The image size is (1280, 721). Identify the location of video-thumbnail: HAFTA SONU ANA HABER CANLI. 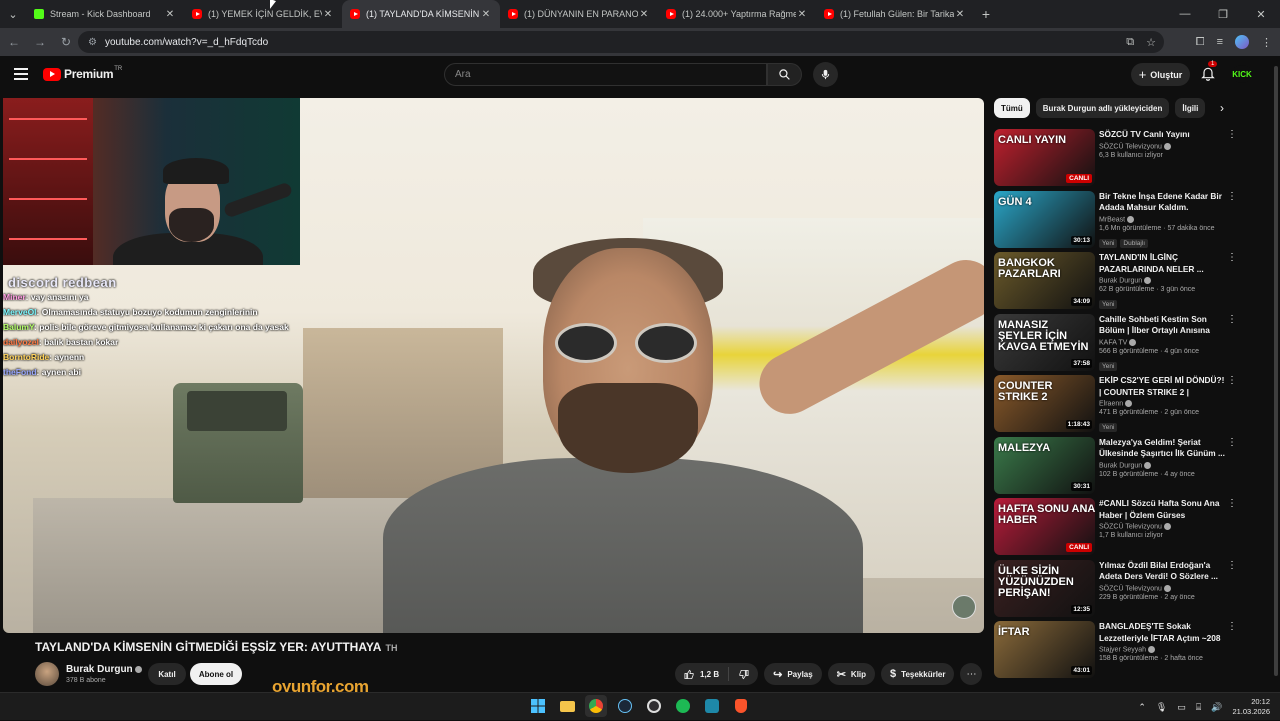
(1044, 526).